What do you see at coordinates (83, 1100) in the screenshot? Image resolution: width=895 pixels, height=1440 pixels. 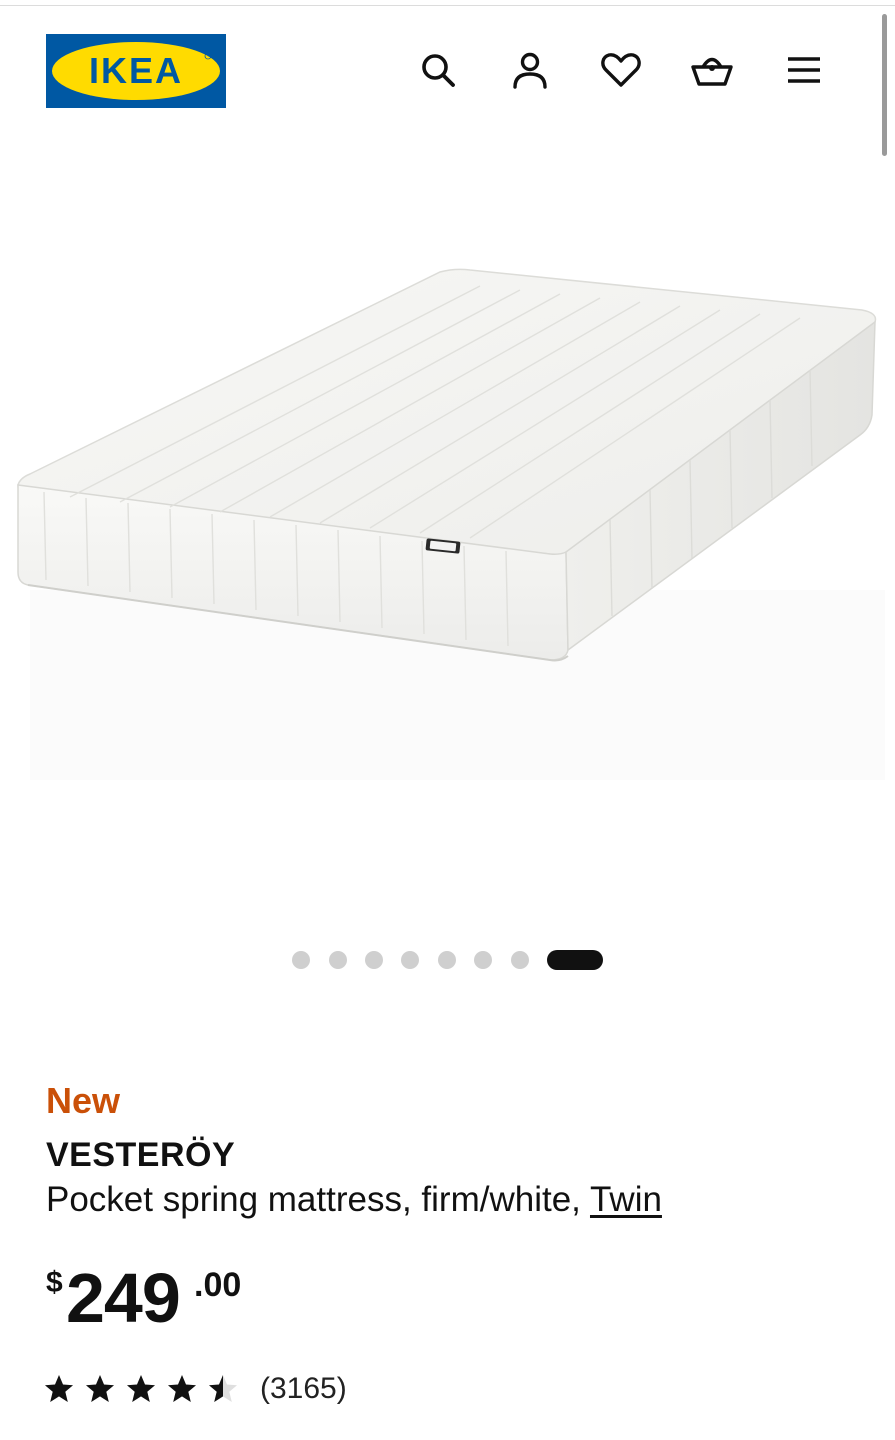 I see `new-badge: New` at bounding box center [83, 1100].